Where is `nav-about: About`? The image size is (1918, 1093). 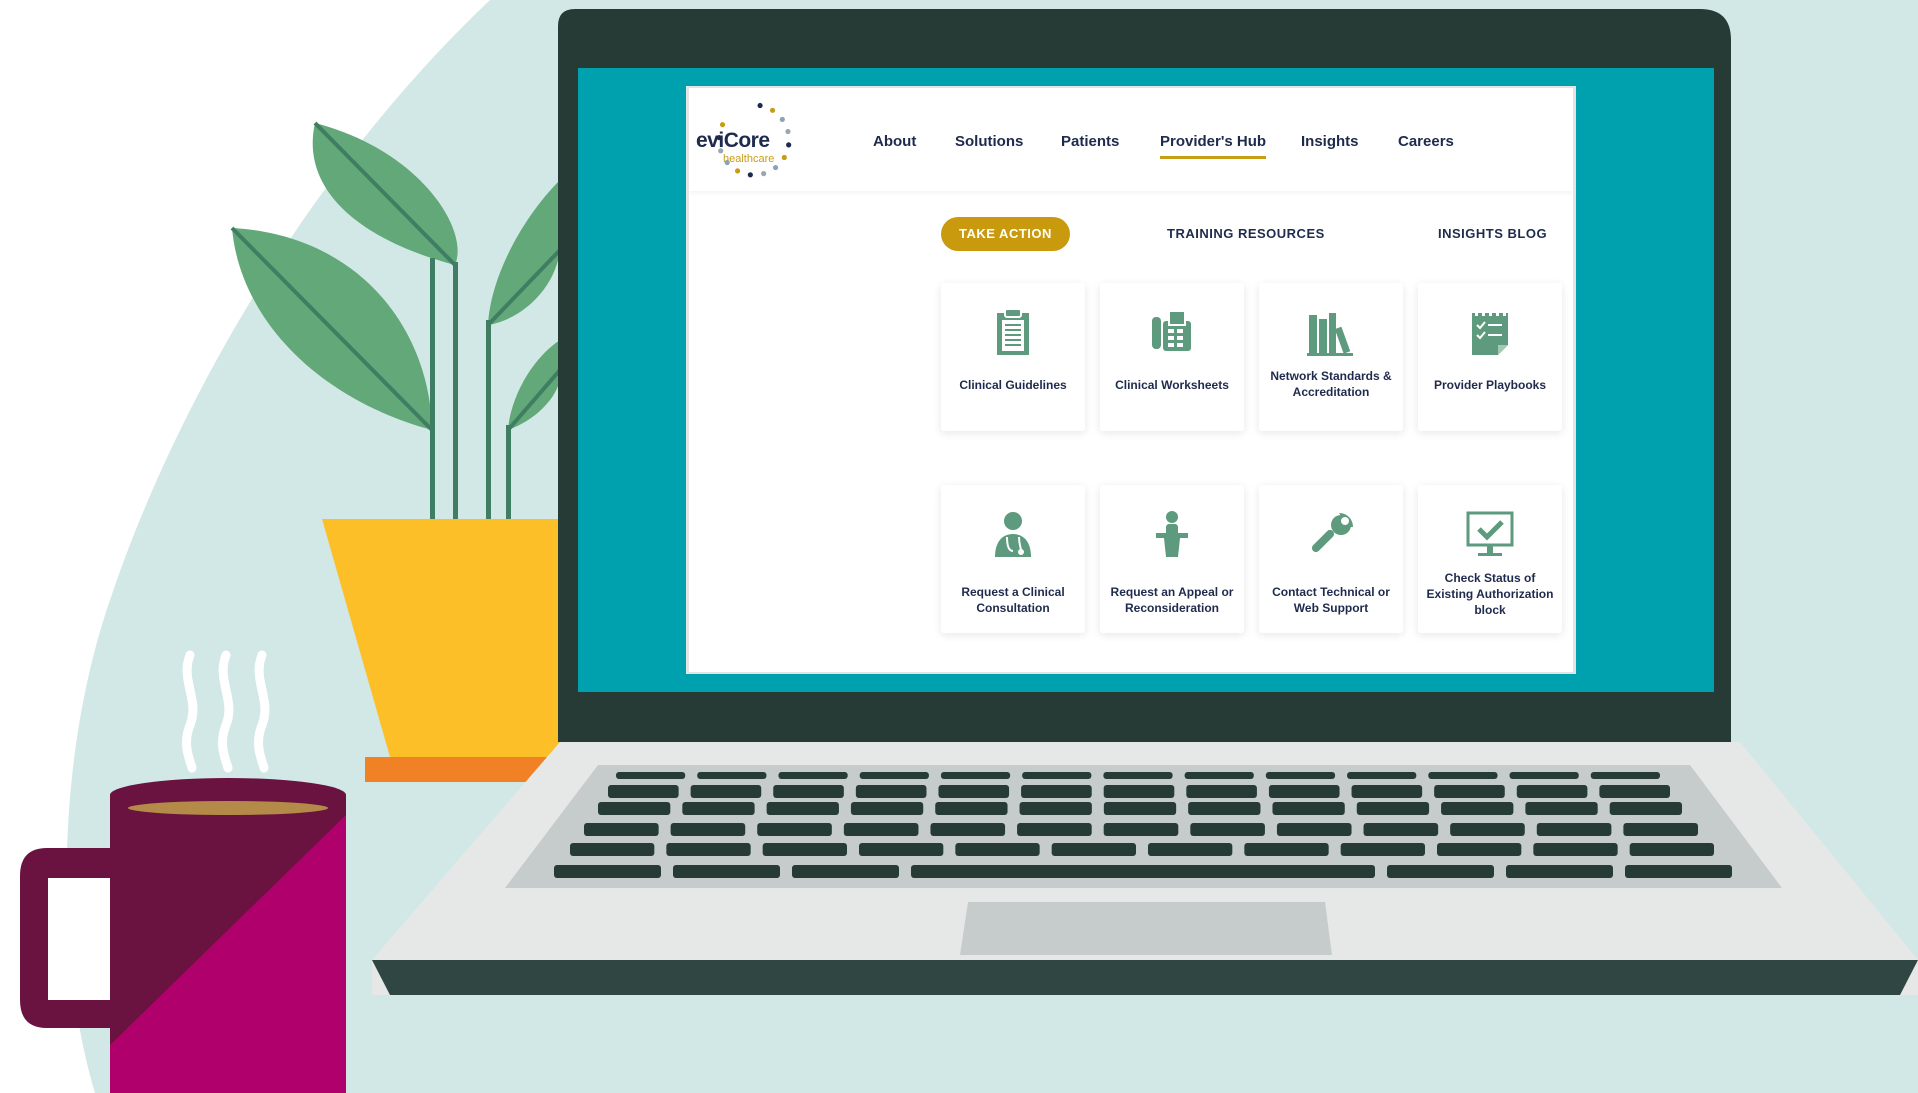 nav-about: About is located at coordinates (894, 141).